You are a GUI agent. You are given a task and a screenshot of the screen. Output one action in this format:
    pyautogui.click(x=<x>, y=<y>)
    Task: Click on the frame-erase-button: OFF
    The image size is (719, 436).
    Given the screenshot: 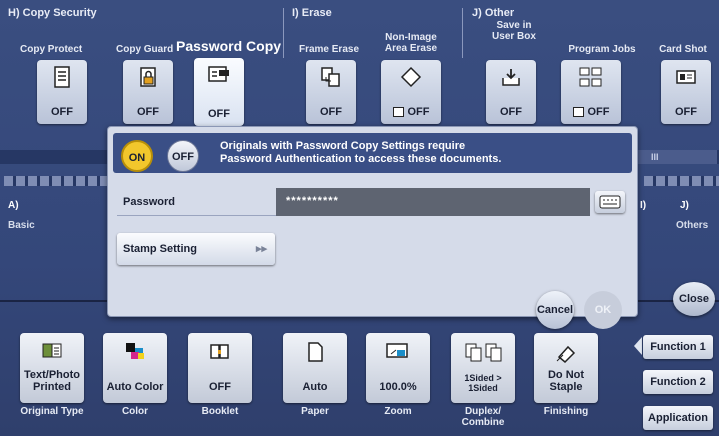 What is the action you would take?
    pyautogui.click(x=331, y=92)
    